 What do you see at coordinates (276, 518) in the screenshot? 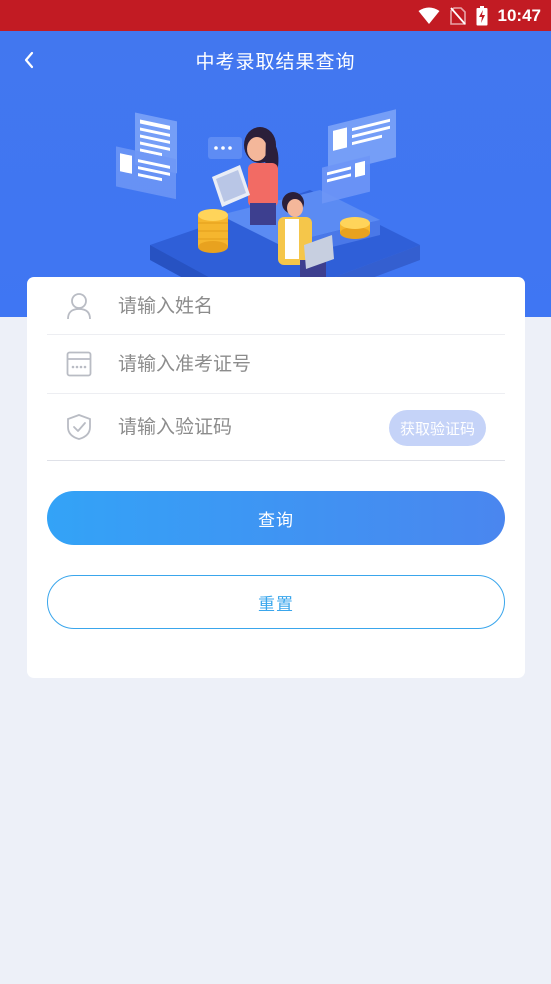
I see `query-button: 查询` at bounding box center [276, 518].